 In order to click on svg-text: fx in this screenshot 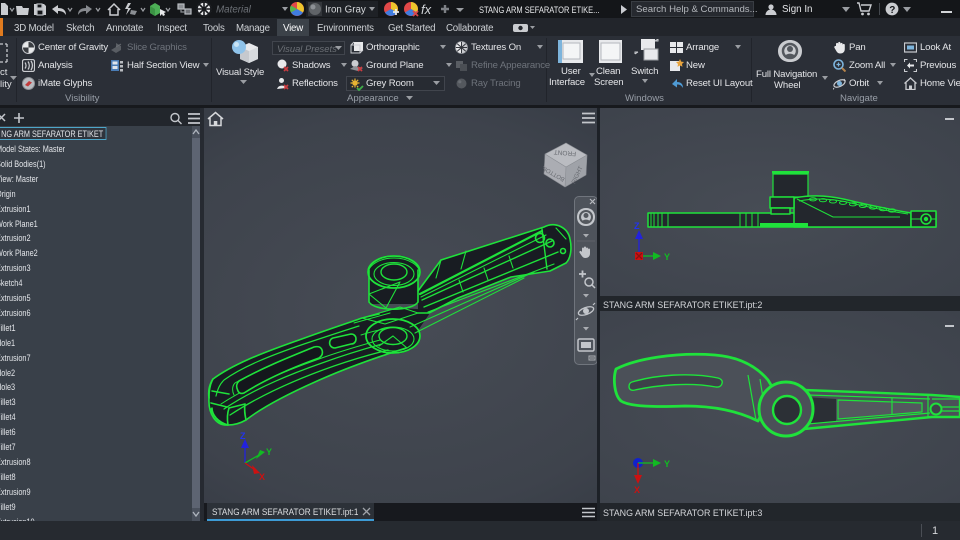, I will do `click(426, 9)`.